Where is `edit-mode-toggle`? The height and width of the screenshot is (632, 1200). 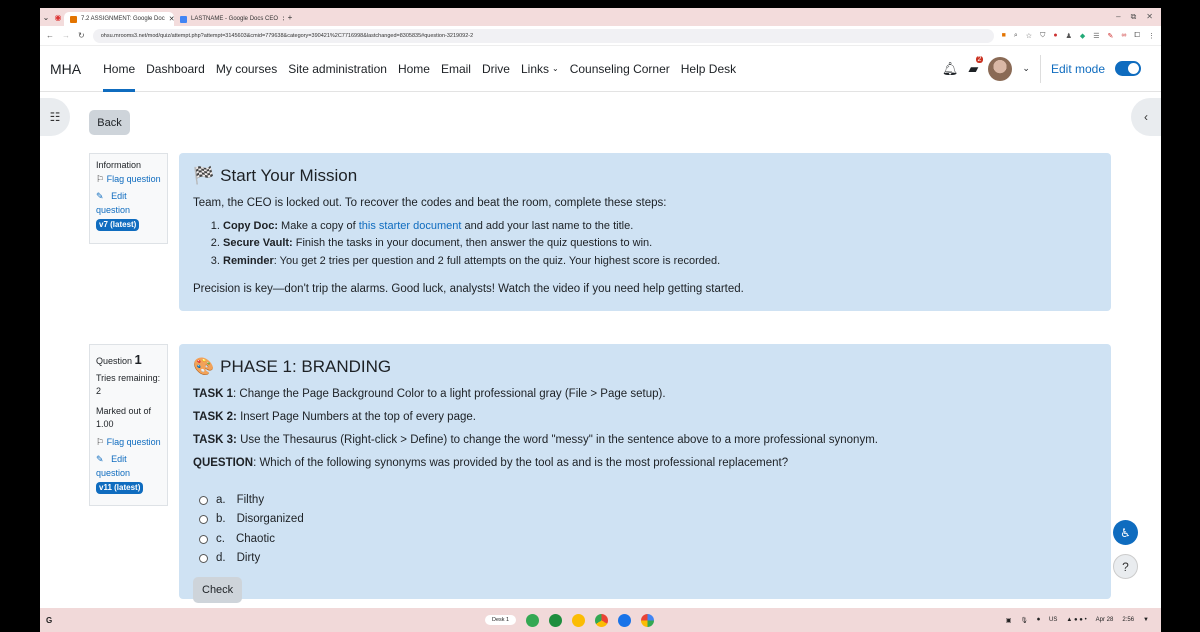 edit-mode-toggle is located at coordinates (1128, 68).